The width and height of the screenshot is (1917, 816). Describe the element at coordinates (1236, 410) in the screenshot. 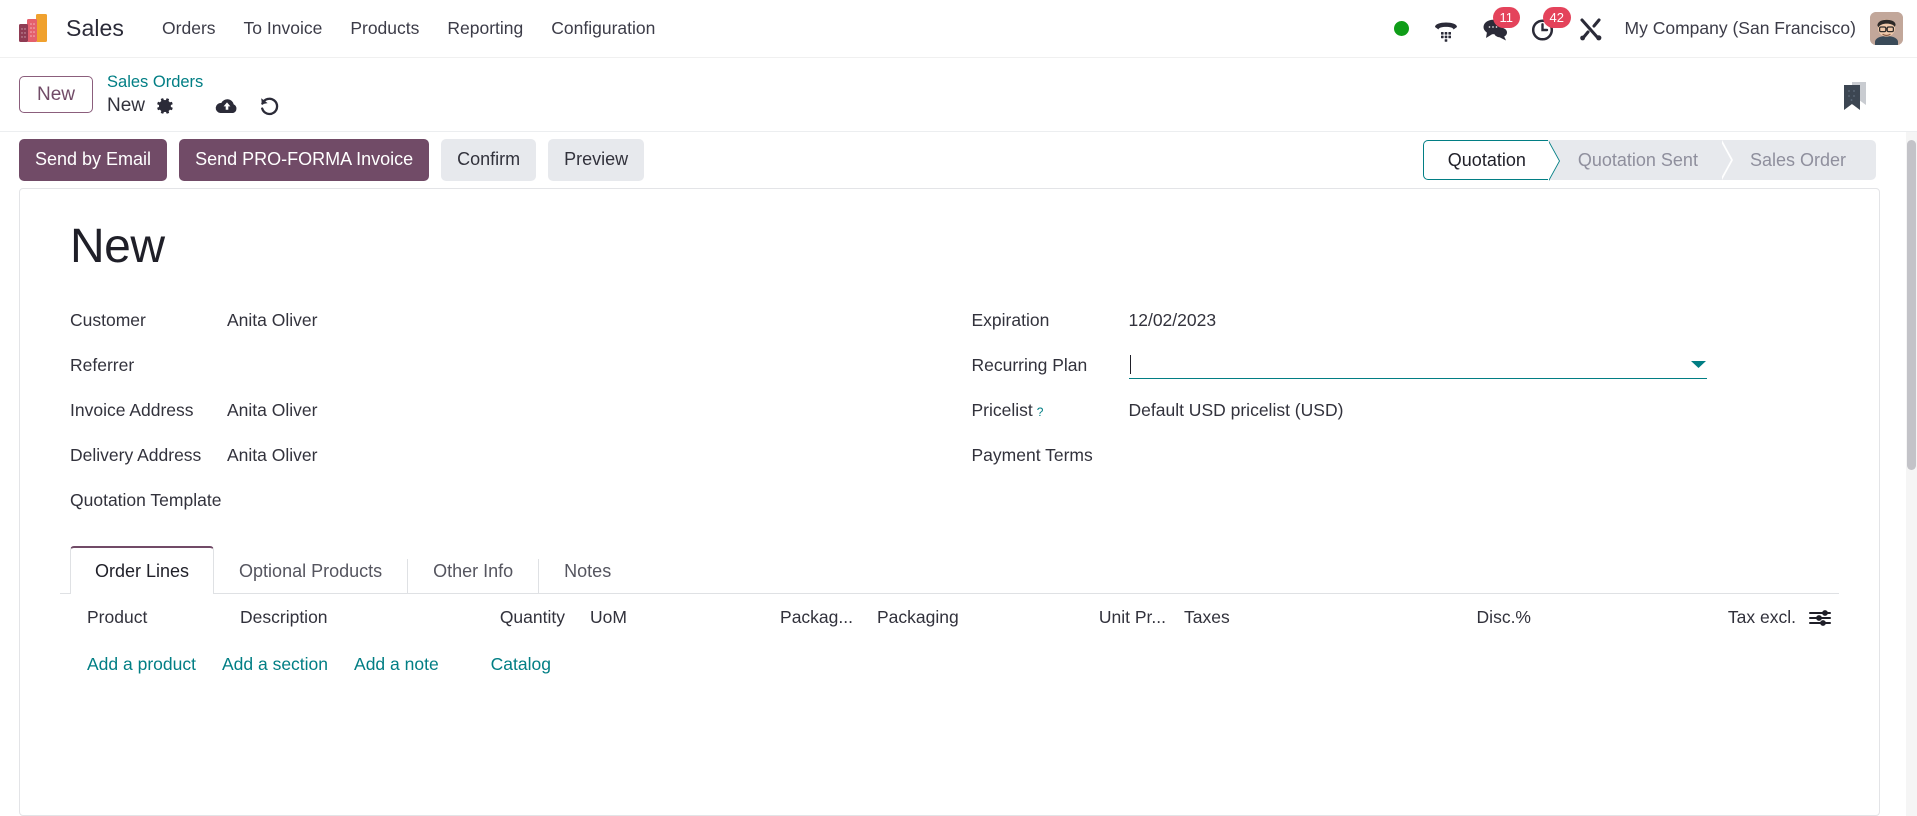

I see `field-pricelist-value: Default USD pricelist (USD)` at that location.